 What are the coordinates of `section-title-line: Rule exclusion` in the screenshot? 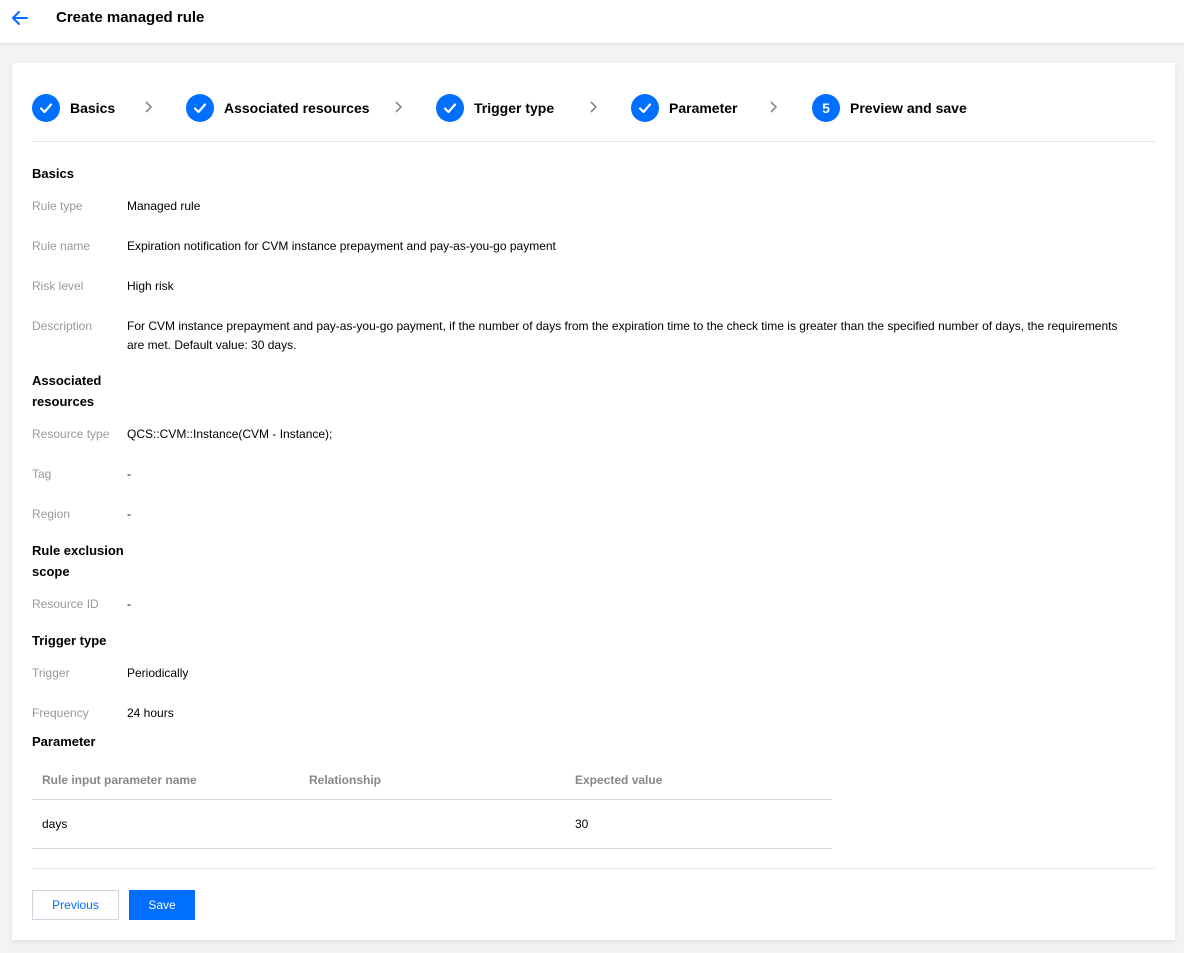 It's located at (78, 550).